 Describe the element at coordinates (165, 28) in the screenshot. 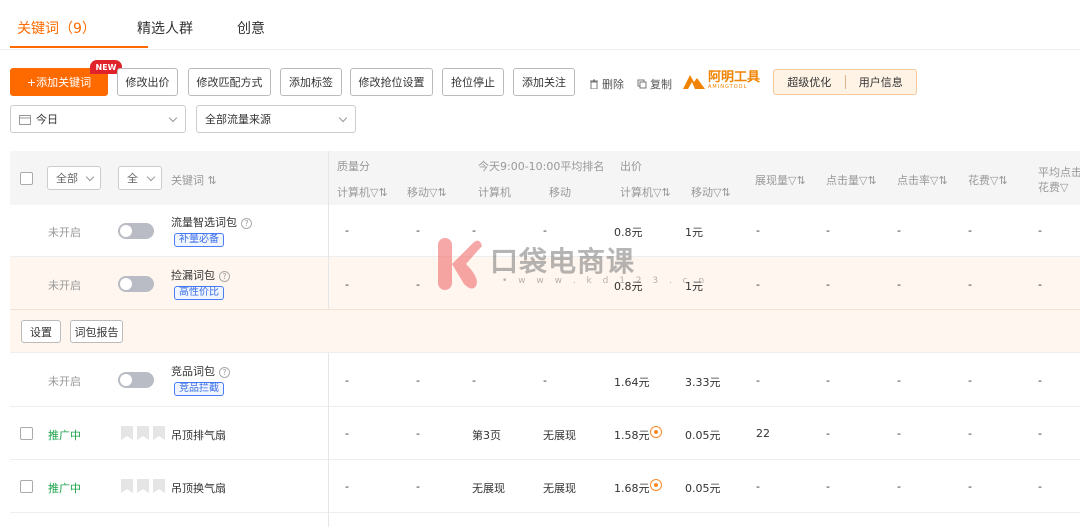

I see `tab-selected-audience: 精选人群` at that location.